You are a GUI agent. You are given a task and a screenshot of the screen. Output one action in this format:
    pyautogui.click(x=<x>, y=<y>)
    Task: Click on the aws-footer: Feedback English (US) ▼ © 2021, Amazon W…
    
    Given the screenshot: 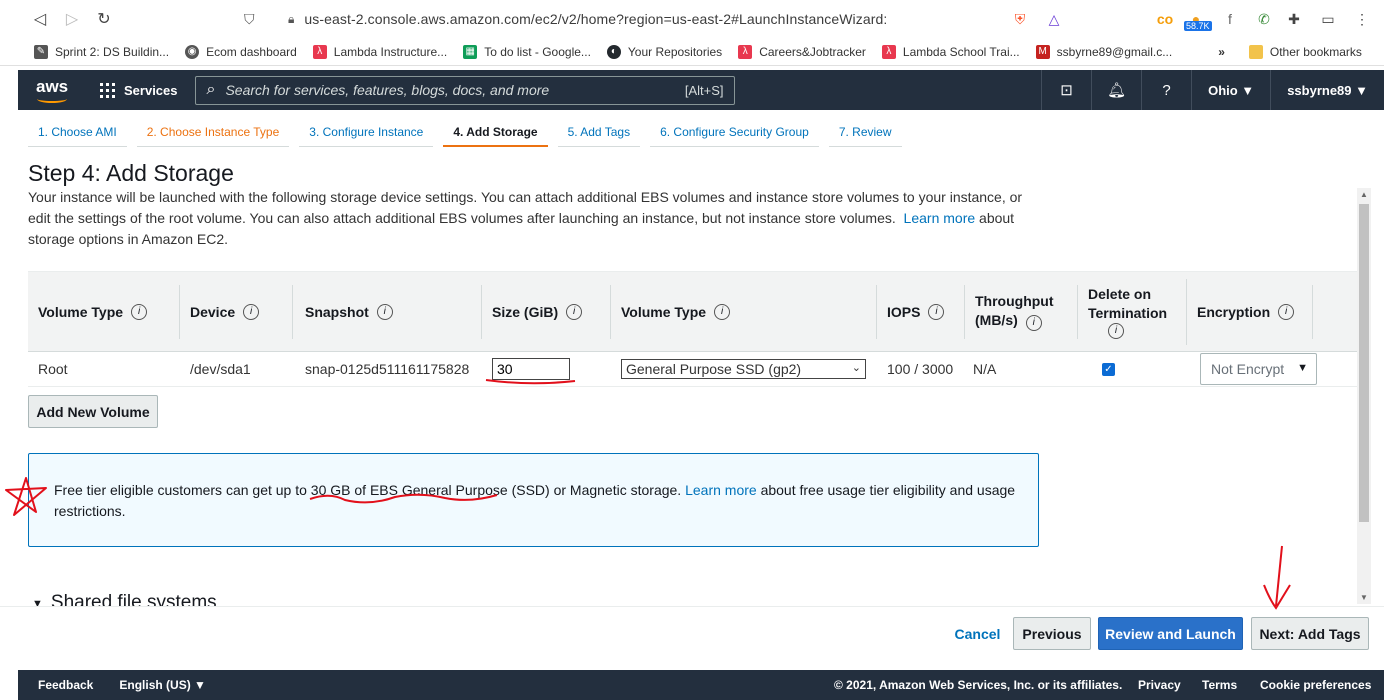 What is the action you would take?
    pyautogui.click(x=701, y=685)
    